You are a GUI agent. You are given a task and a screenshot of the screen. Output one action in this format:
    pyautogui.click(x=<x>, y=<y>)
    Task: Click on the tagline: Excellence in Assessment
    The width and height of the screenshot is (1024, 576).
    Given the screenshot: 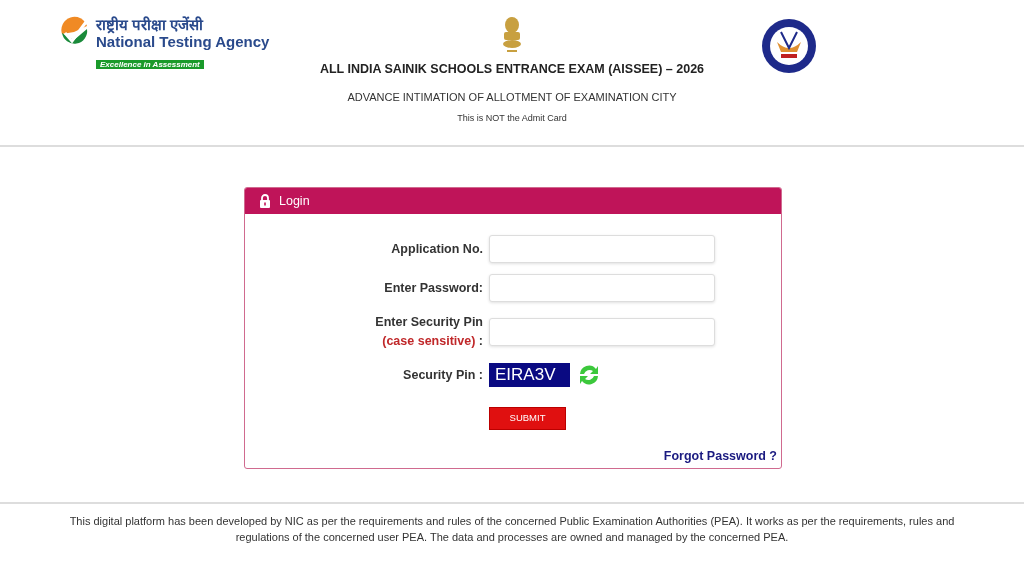 What is the action you would take?
    pyautogui.click(x=150, y=64)
    